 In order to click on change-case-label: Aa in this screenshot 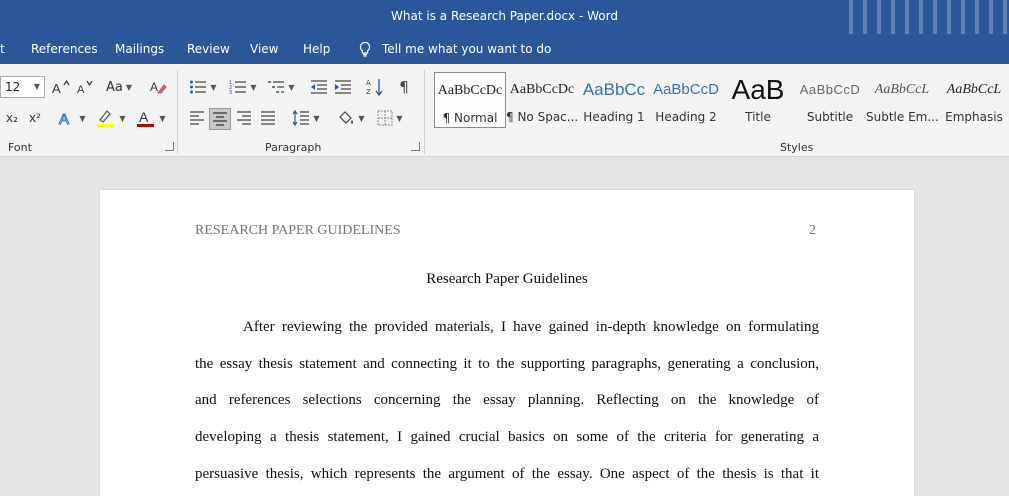, I will do `click(114, 87)`.